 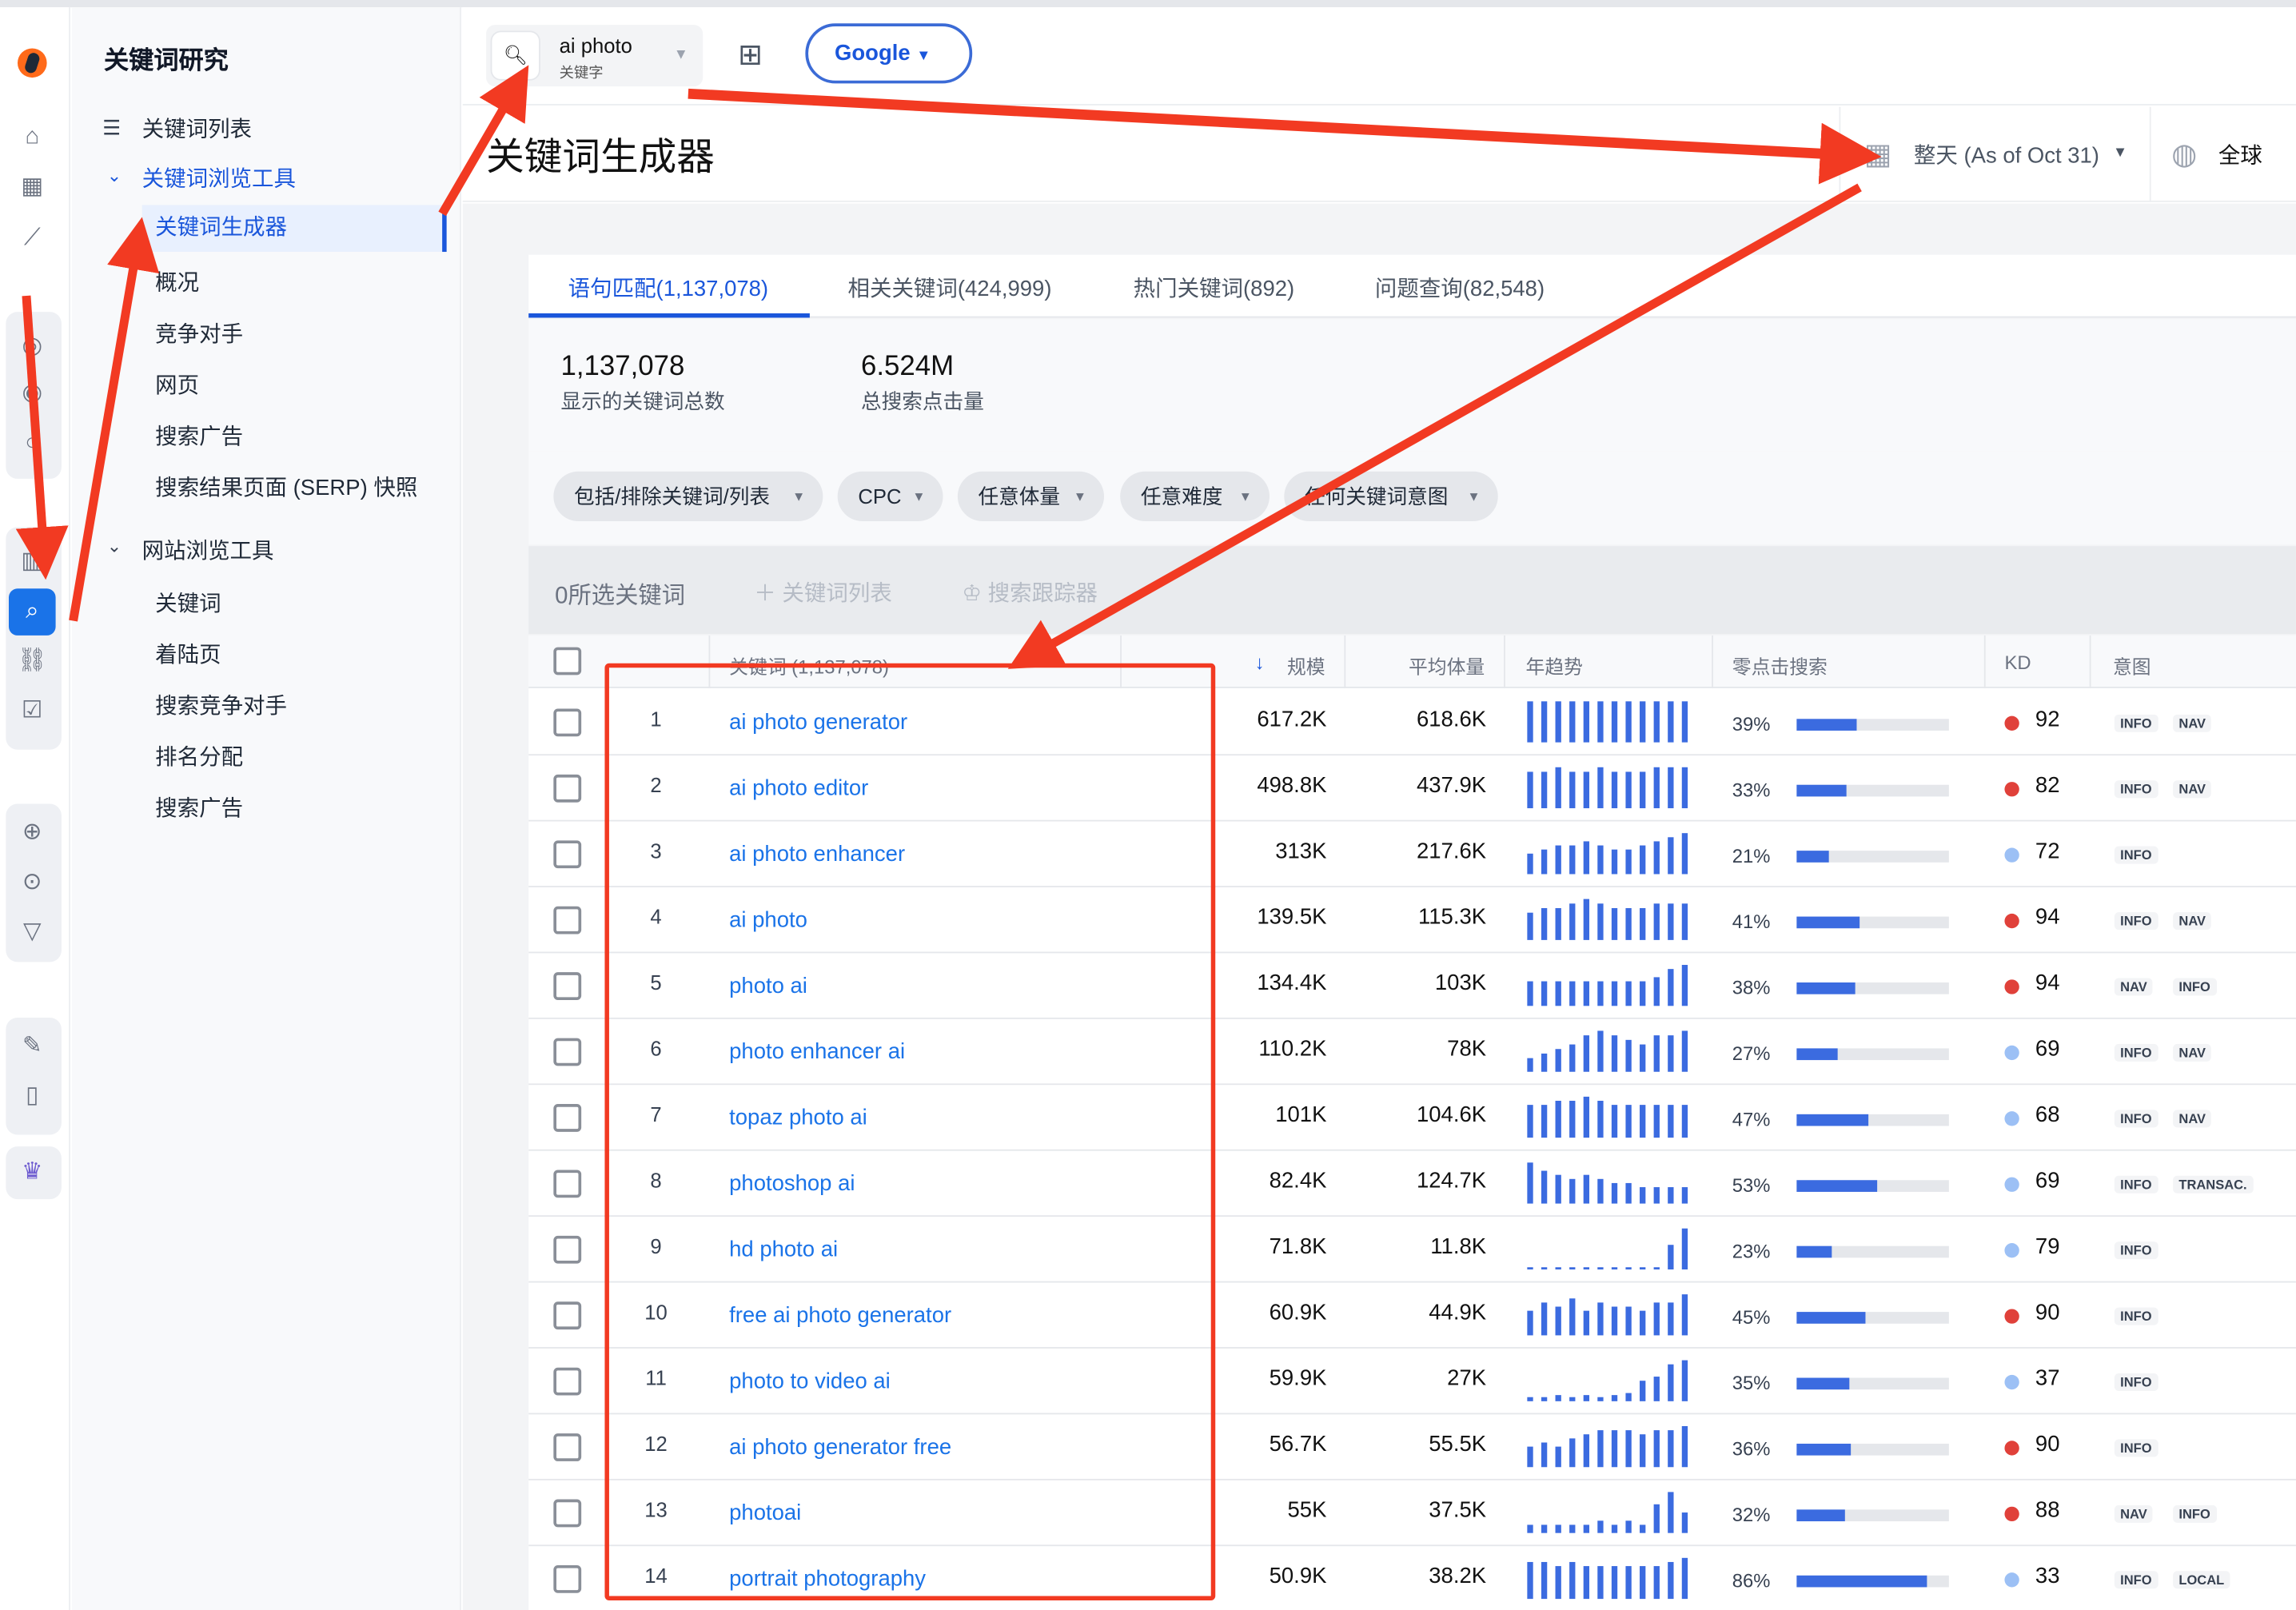 I want to click on keyword-link: photoai, so click(x=765, y=1513).